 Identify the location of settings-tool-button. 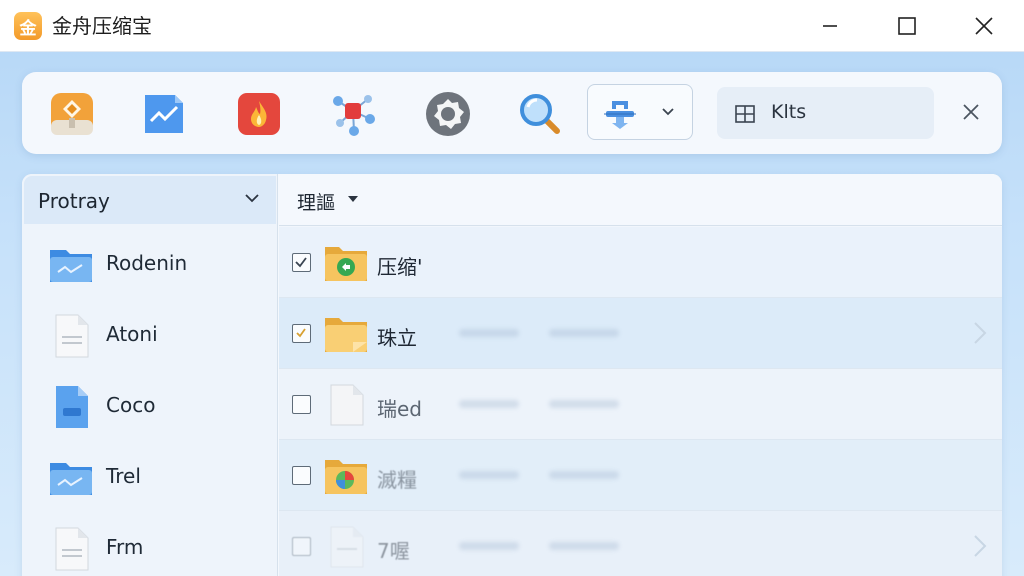
(448, 114).